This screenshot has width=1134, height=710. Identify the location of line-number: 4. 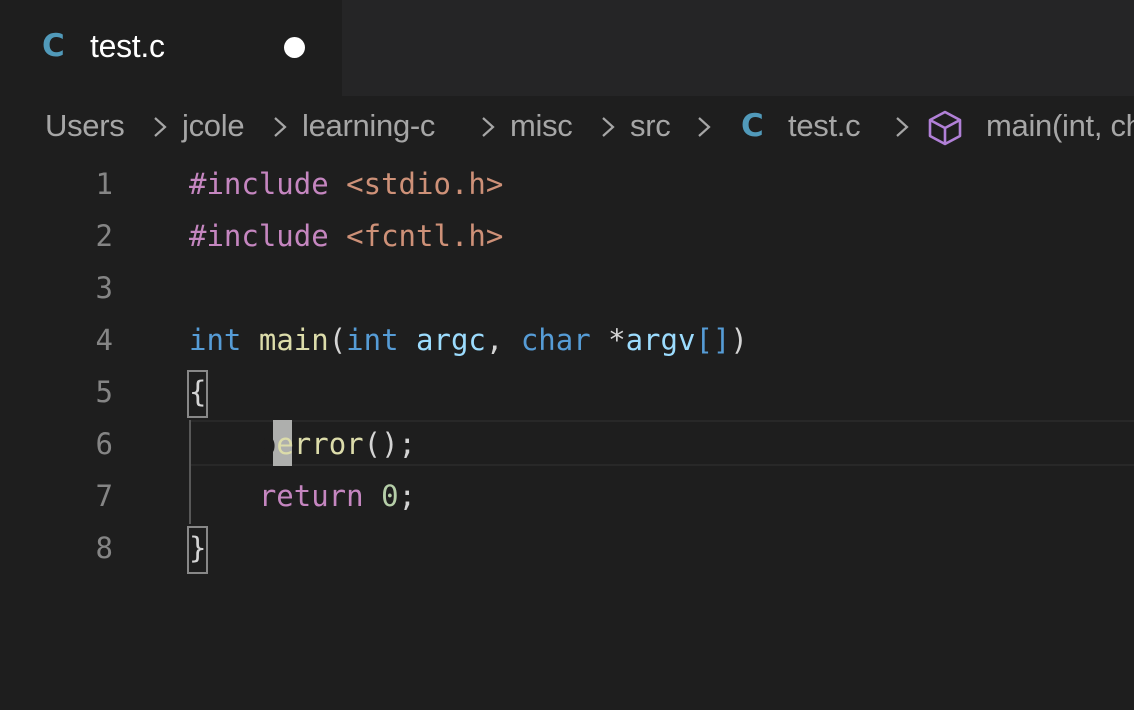
(104, 340).